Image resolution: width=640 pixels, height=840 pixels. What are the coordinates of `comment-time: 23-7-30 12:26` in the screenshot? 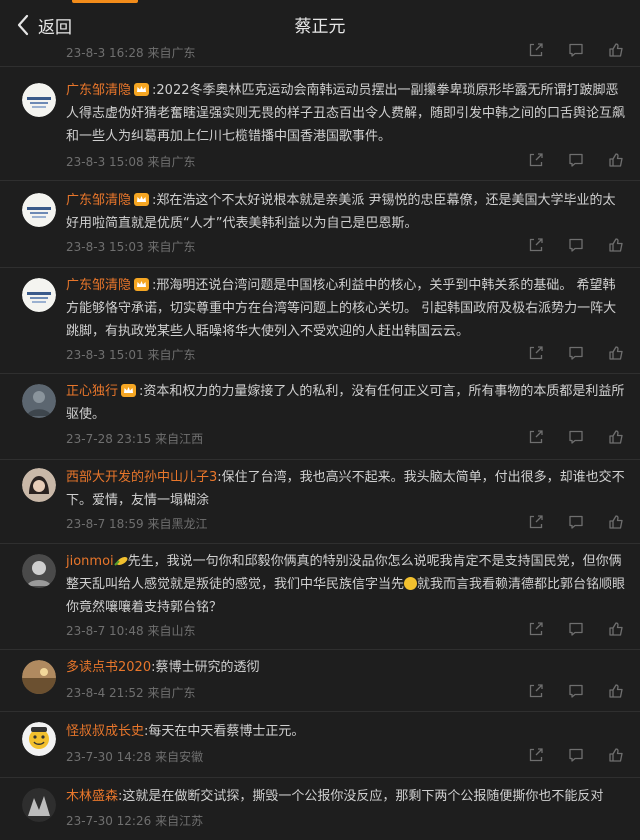 It's located at (109, 821).